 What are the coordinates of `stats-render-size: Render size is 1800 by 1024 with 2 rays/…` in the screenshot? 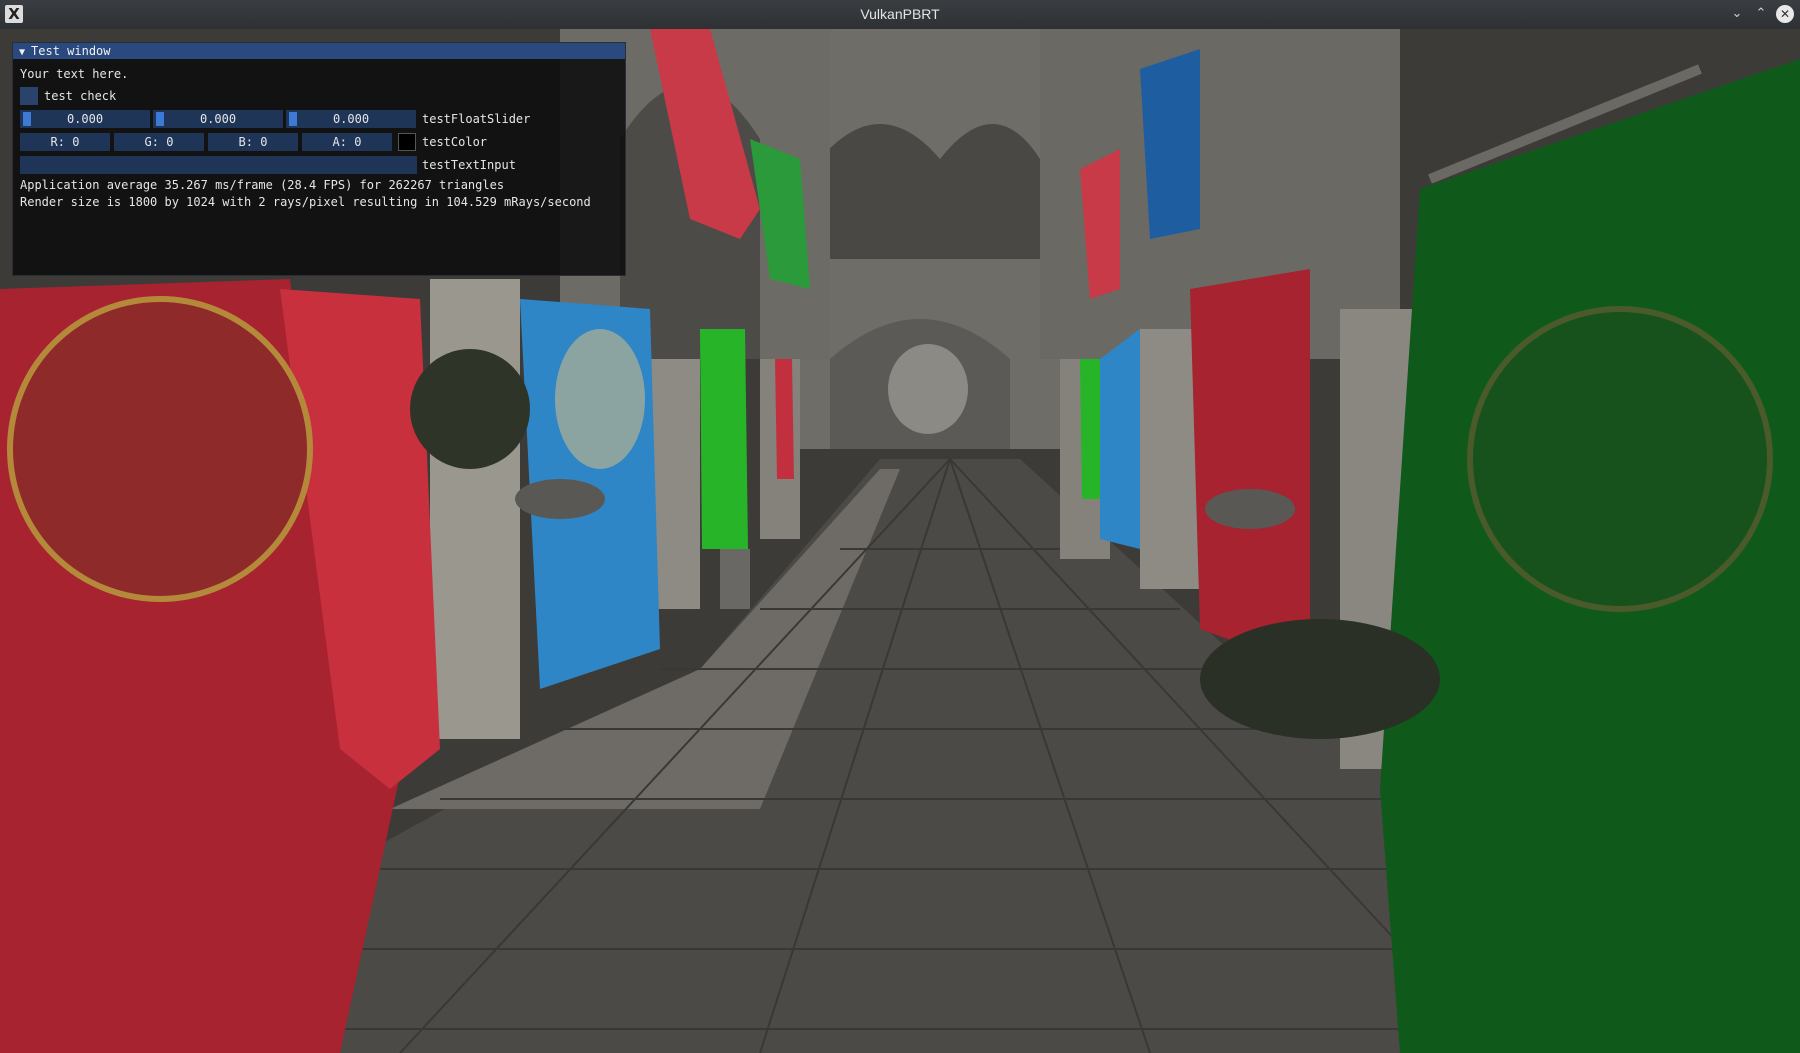 It's located at (305, 202).